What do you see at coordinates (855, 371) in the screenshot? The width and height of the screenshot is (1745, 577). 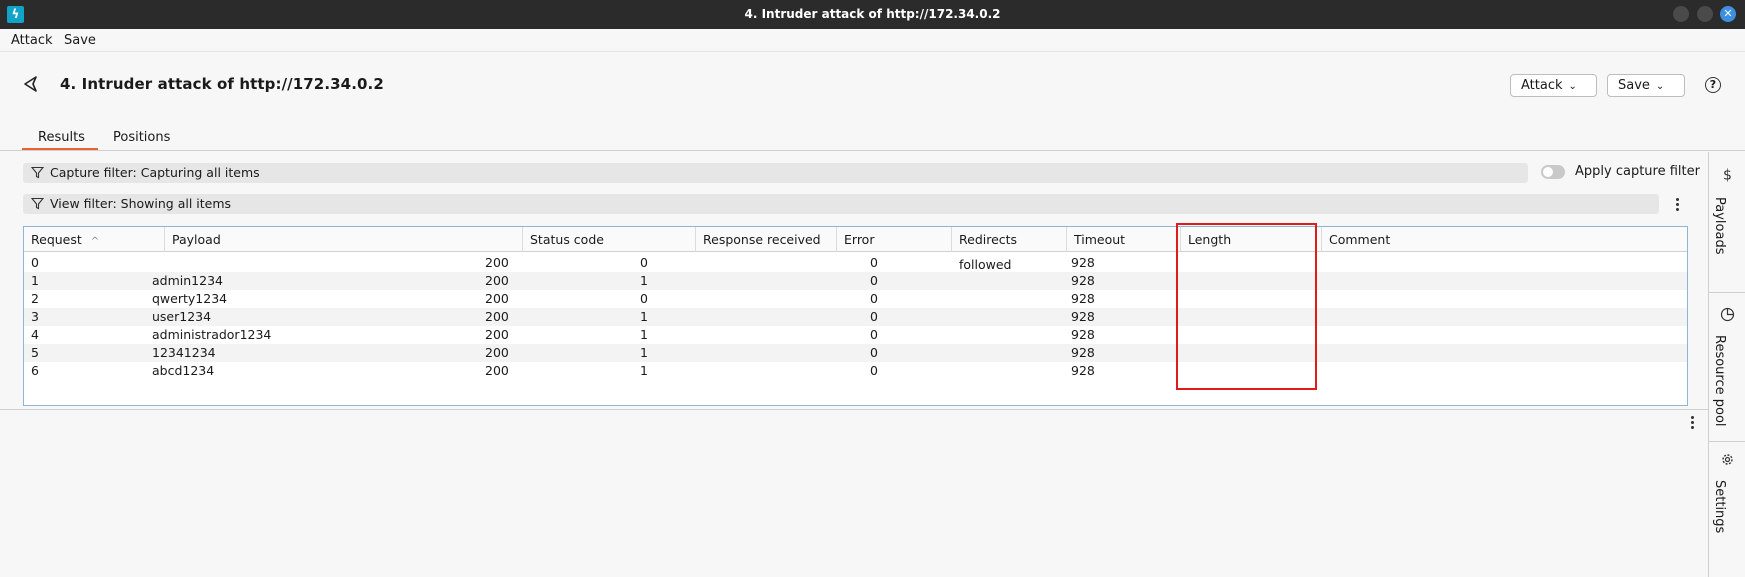 I see `table-row: 6 abcd1234 200 1 0 928` at bounding box center [855, 371].